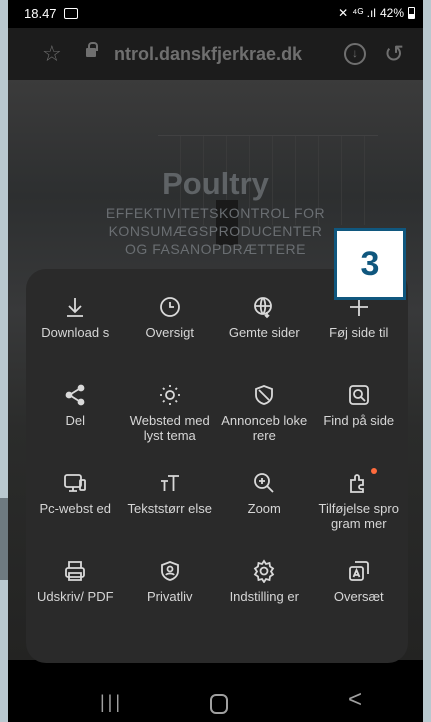 This screenshot has height=722, width=431. What do you see at coordinates (355, 54) in the screenshot?
I see `download-indicator-icon: ↓` at bounding box center [355, 54].